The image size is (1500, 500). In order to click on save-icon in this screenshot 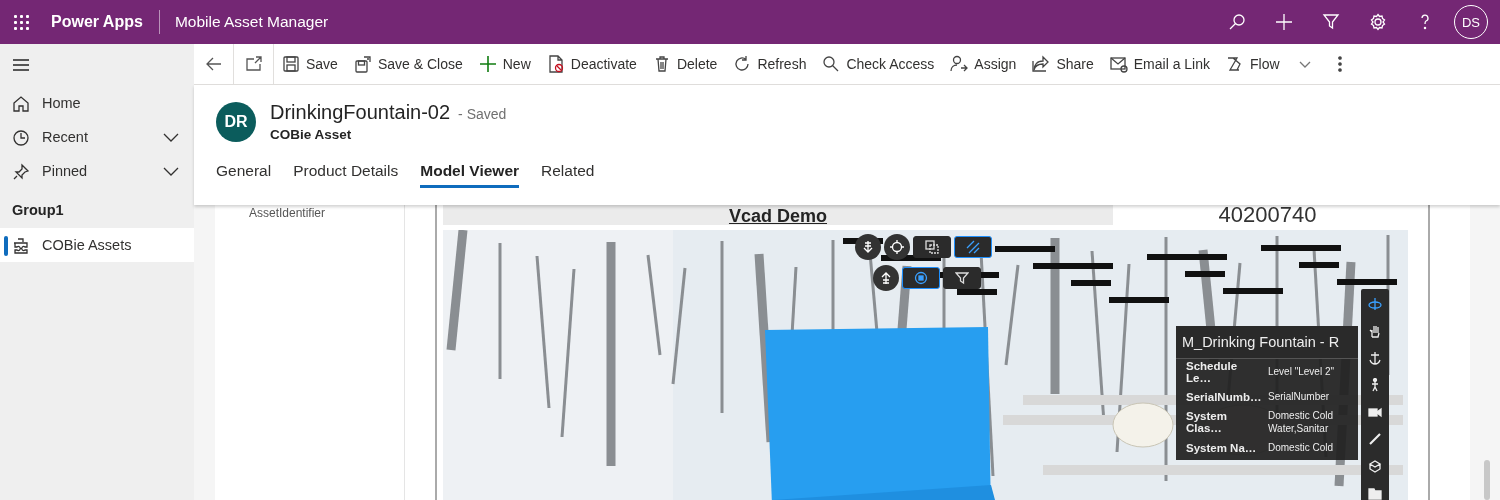, I will do `click(291, 64)`.